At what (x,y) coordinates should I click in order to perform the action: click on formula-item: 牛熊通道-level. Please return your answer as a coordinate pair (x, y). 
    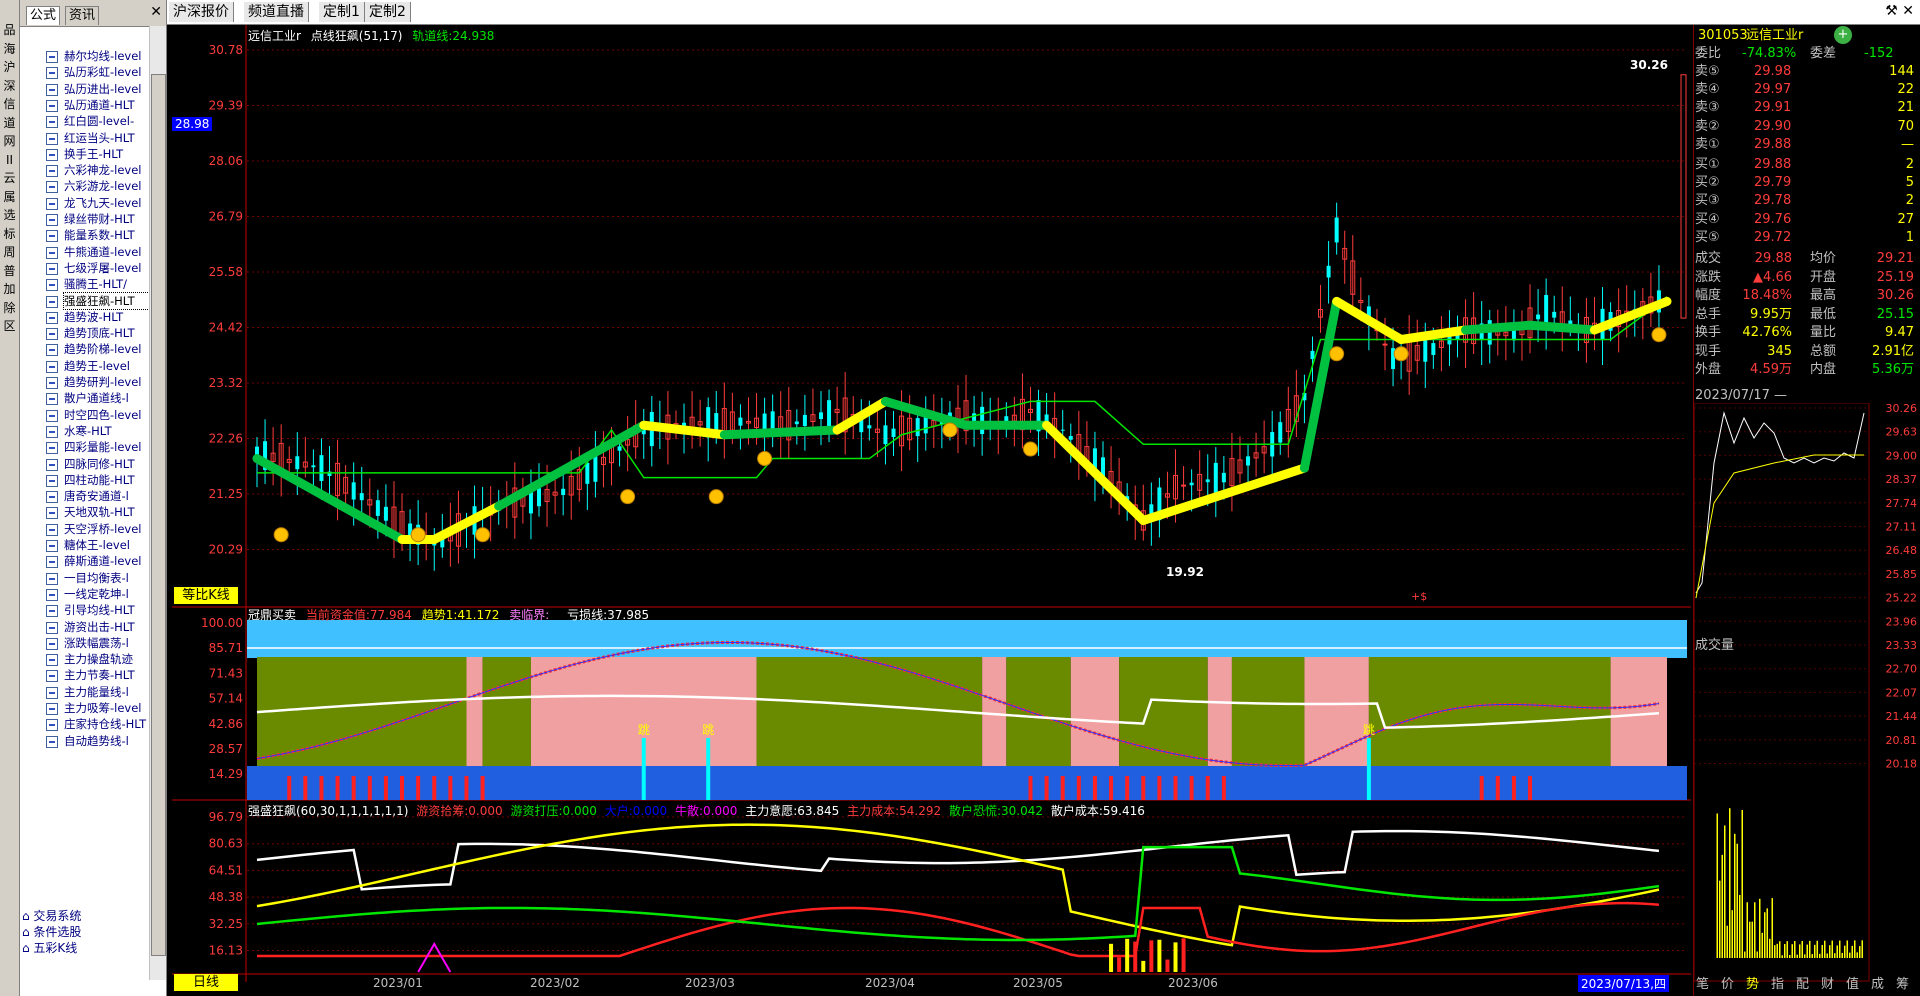
    Looking at the image, I should click on (106, 252).